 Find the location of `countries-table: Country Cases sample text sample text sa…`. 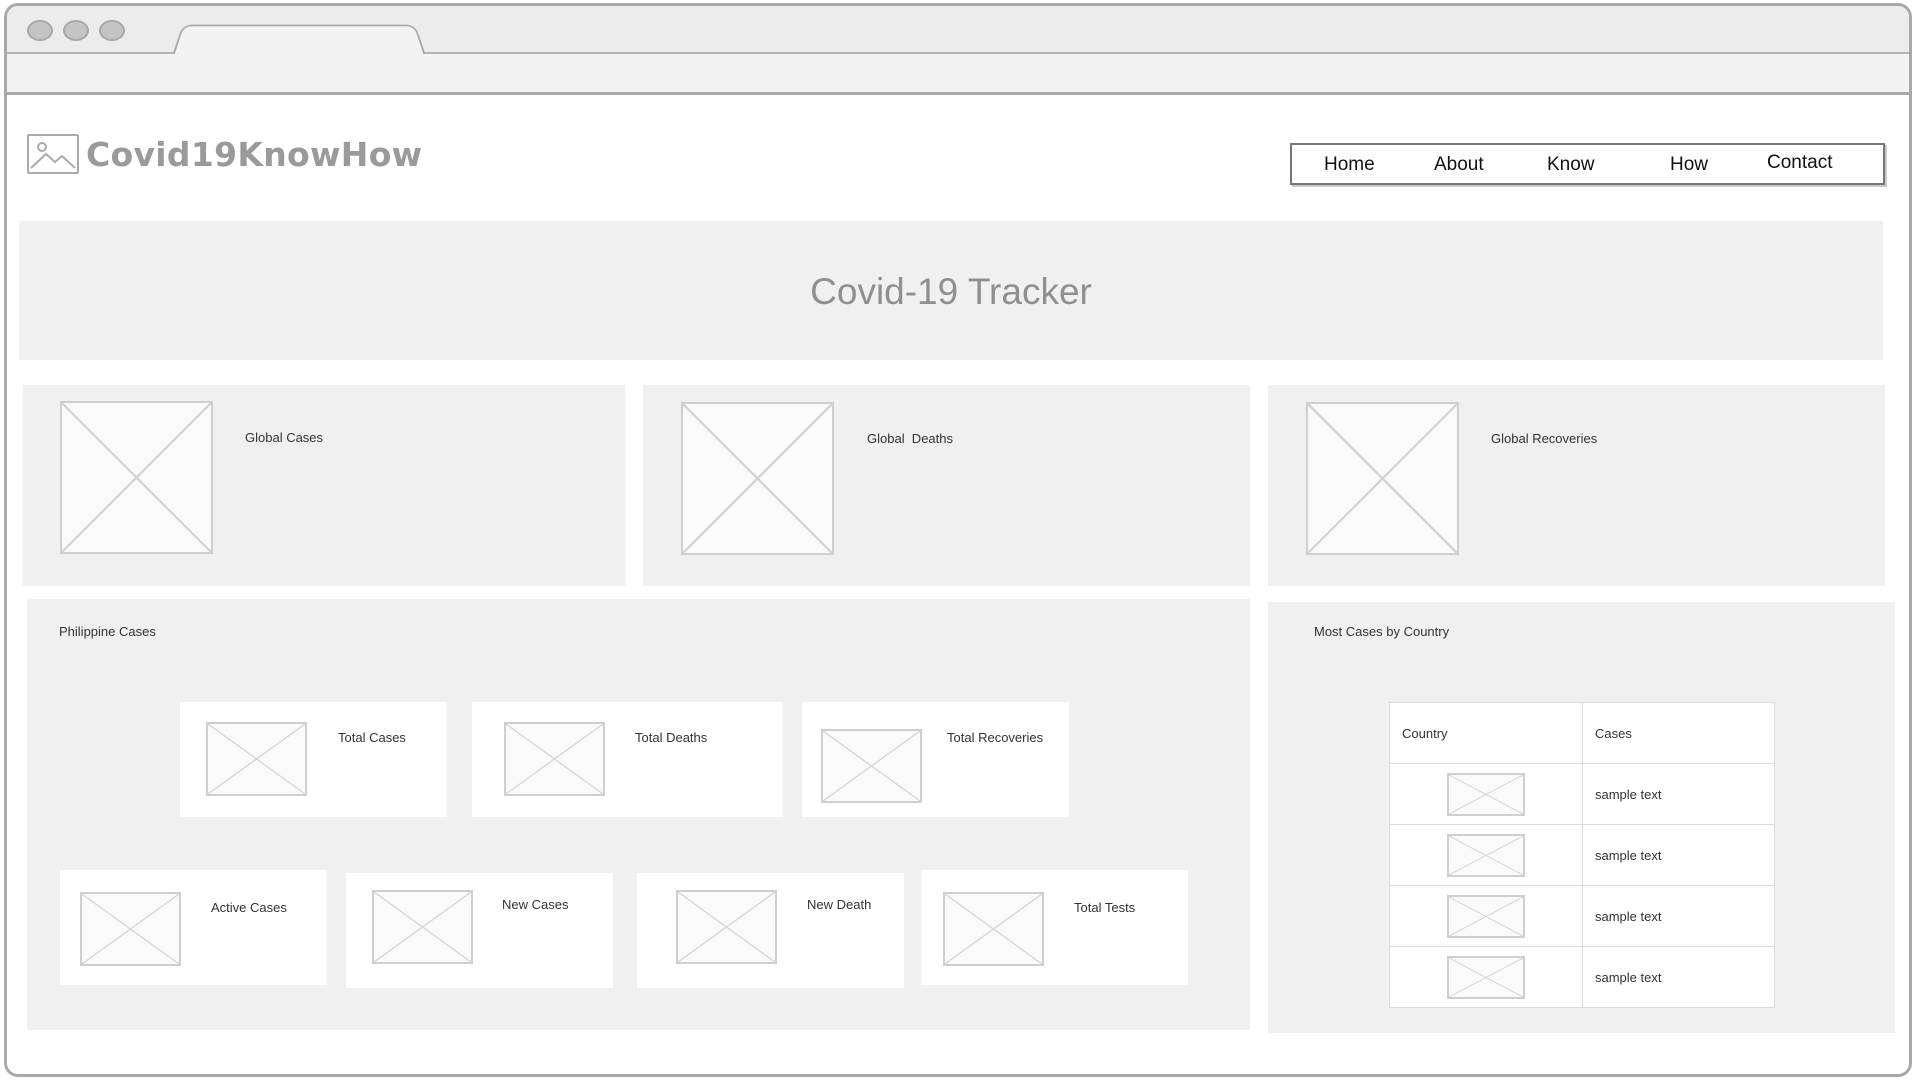

countries-table: Country Cases sample text sample text sa… is located at coordinates (1582, 855).